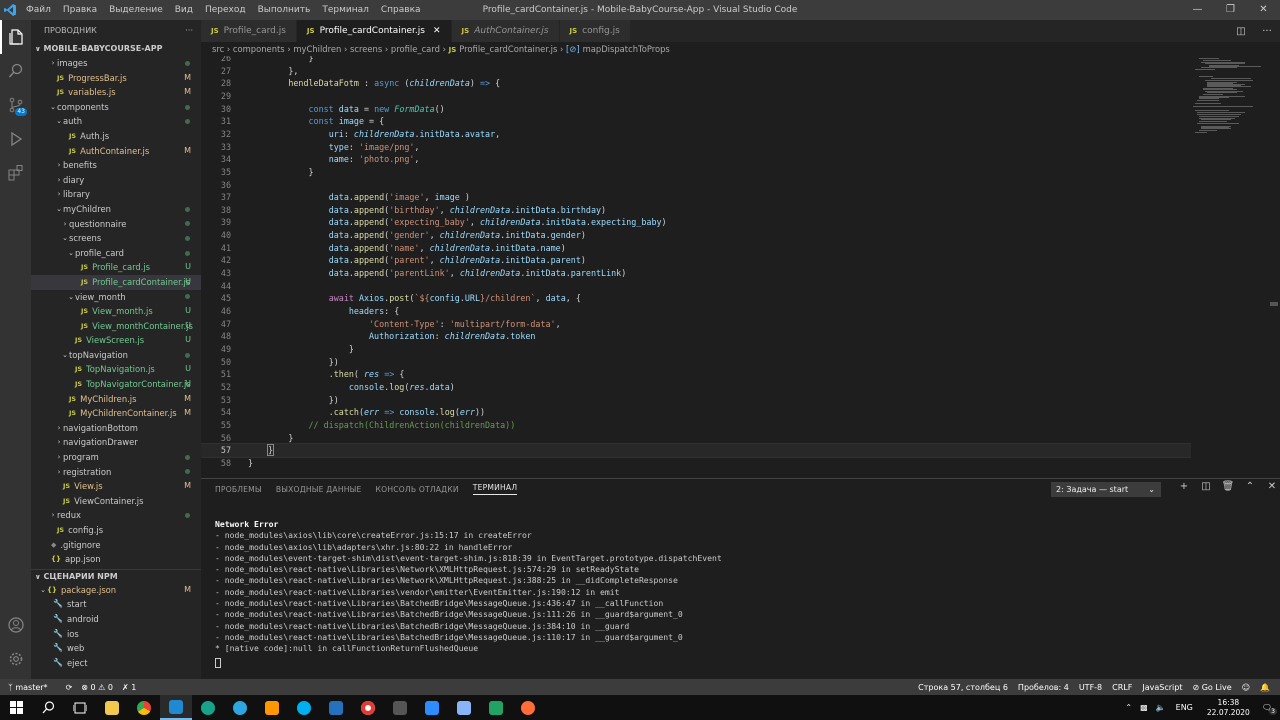 This screenshot has height=720, width=1280. Describe the element at coordinates (116, 663) in the screenshot. I see `tree-file: 🔧 eject` at that location.